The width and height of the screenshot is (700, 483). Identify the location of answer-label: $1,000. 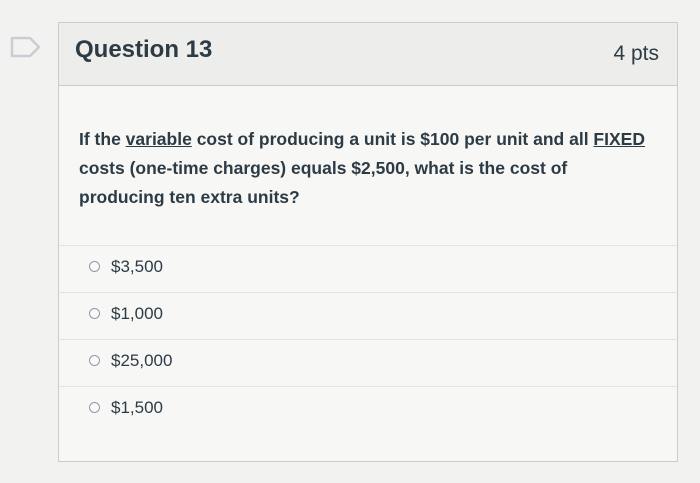
(137, 314).